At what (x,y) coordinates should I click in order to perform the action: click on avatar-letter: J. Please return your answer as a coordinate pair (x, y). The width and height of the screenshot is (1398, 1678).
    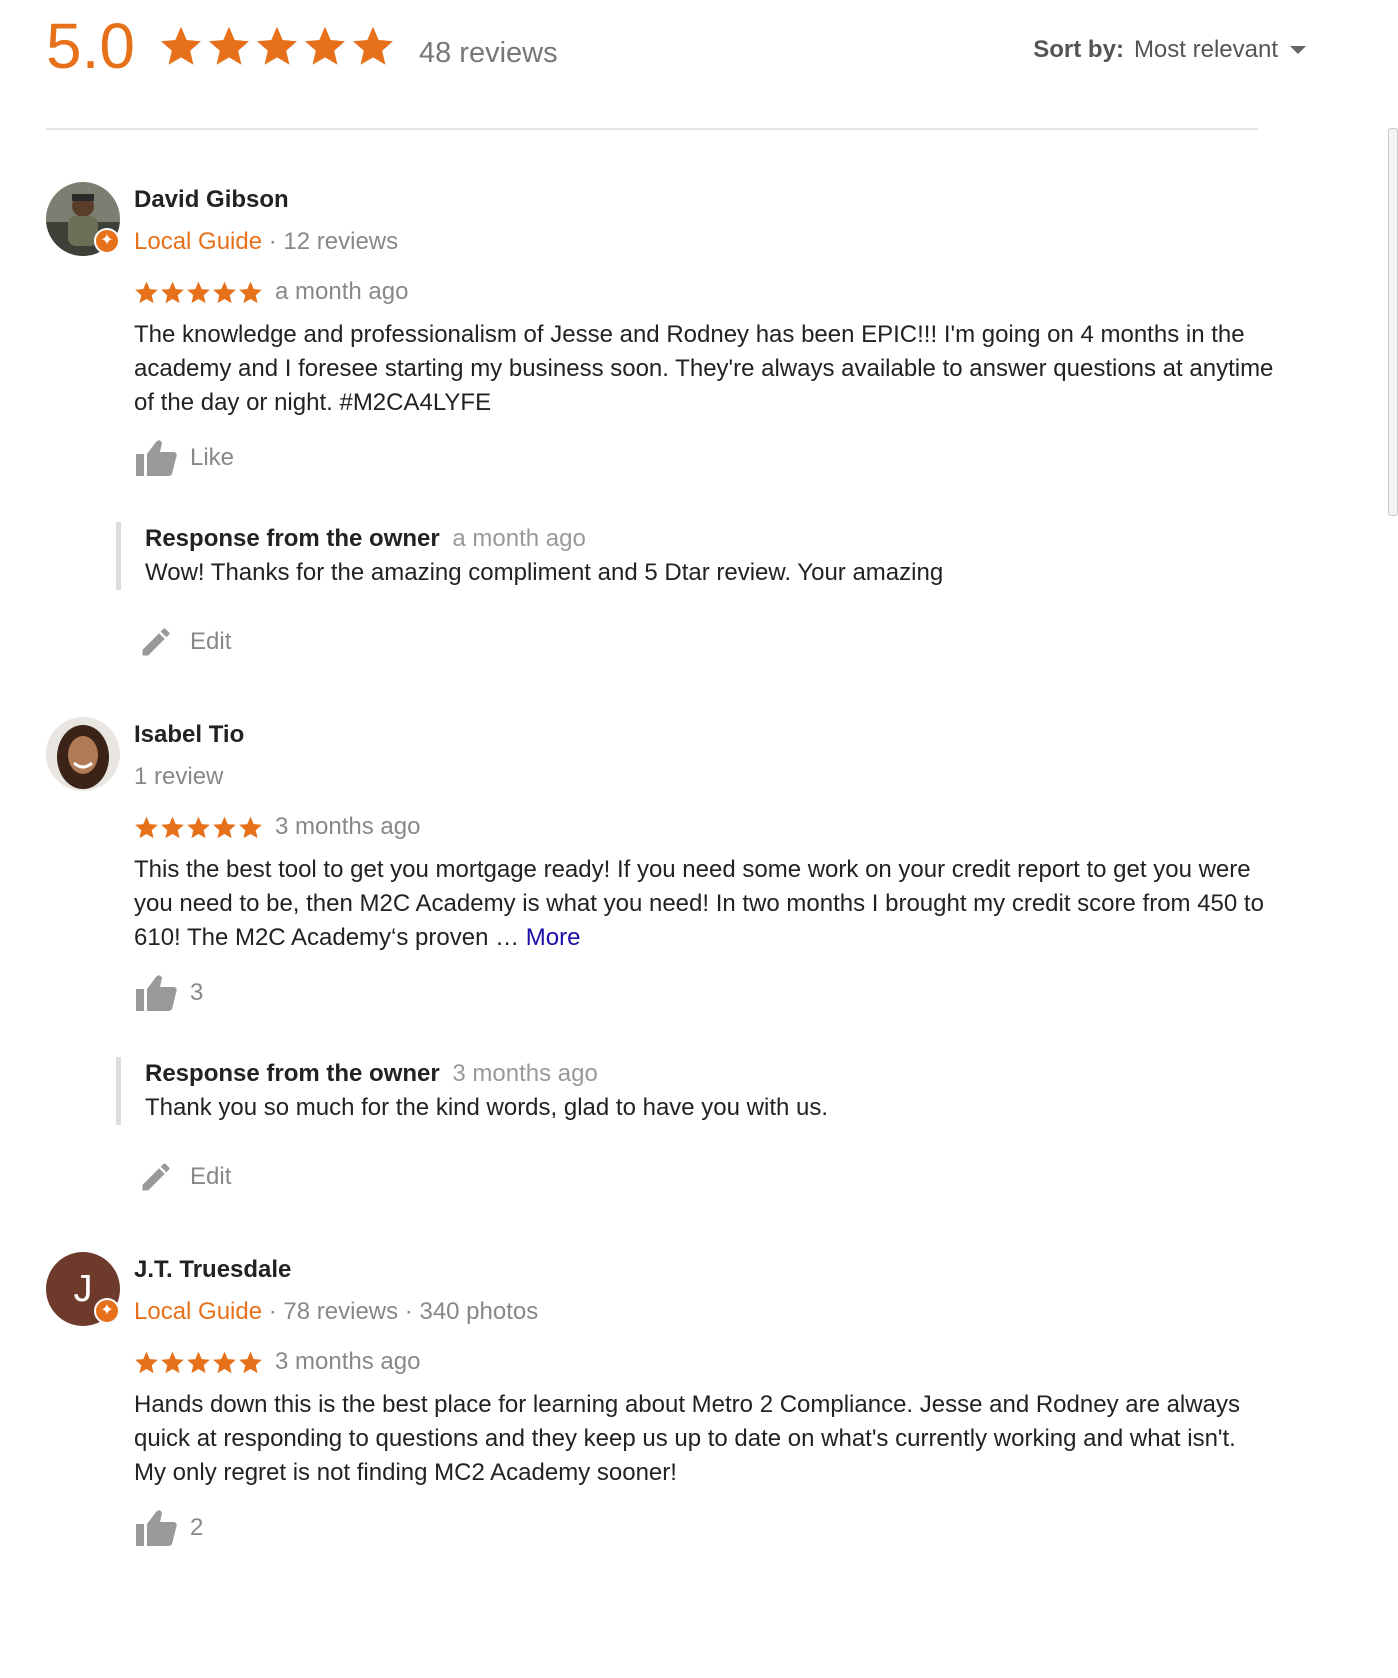
    Looking at the image, I should click on (83, 1288).